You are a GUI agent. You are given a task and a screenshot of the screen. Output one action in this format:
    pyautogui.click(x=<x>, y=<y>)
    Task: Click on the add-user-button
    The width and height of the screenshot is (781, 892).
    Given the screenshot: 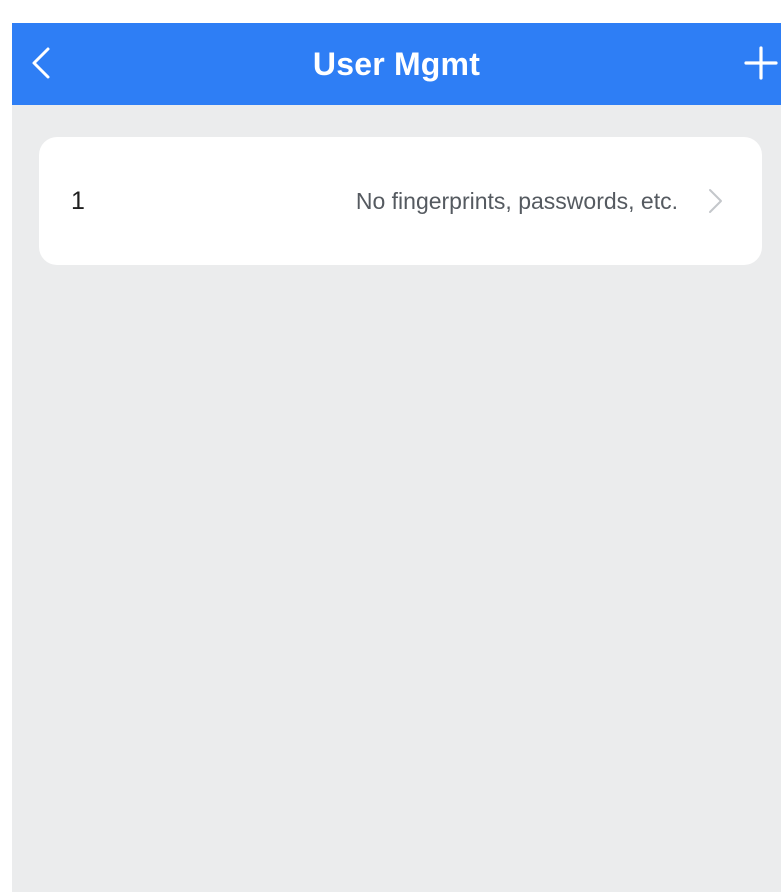 What is the action you would take?
    pyautogui.click(x=755, y=63)
    